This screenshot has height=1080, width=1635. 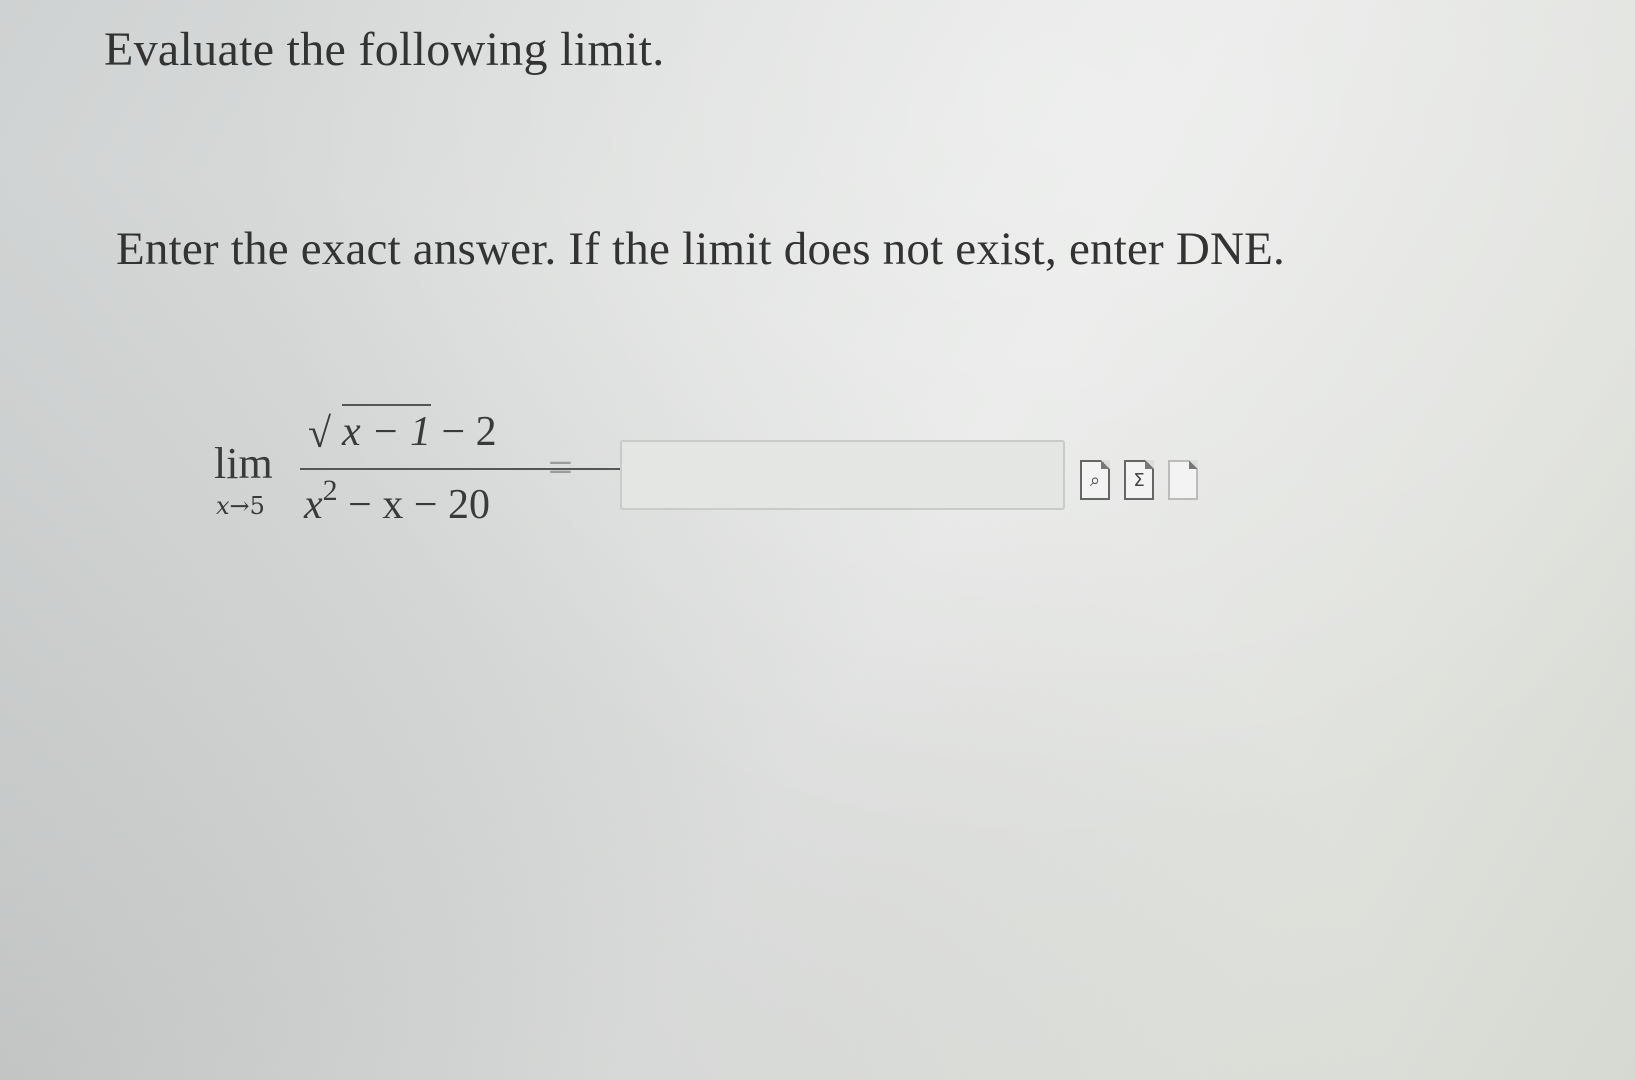 I want to click on denominator-rest: − x − 20, so click(x=414, y=505).